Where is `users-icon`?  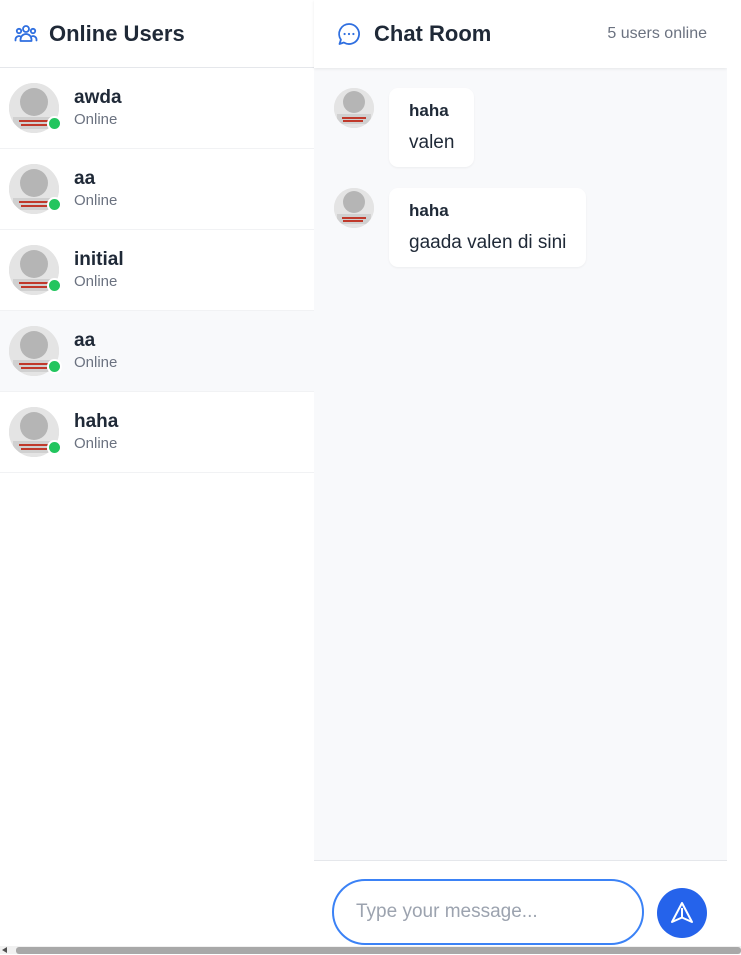
users-icon is located at coordinates (26, 33).